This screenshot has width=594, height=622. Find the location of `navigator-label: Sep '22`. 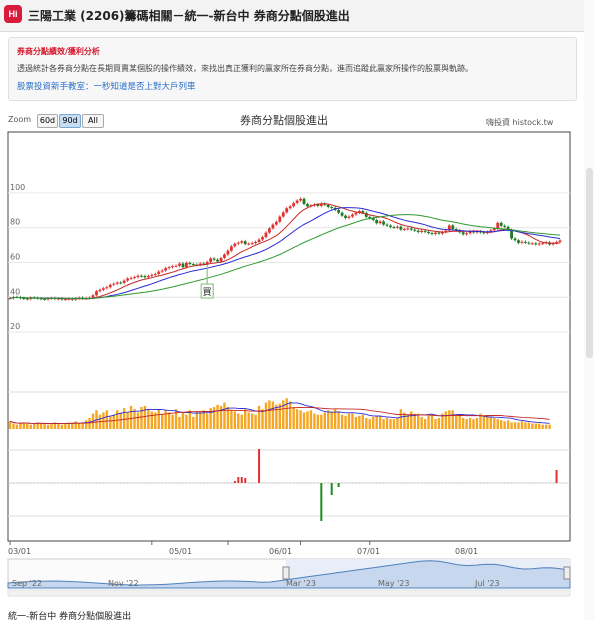

navigator-label: Sep '22 is located at coordinates (27, 583).